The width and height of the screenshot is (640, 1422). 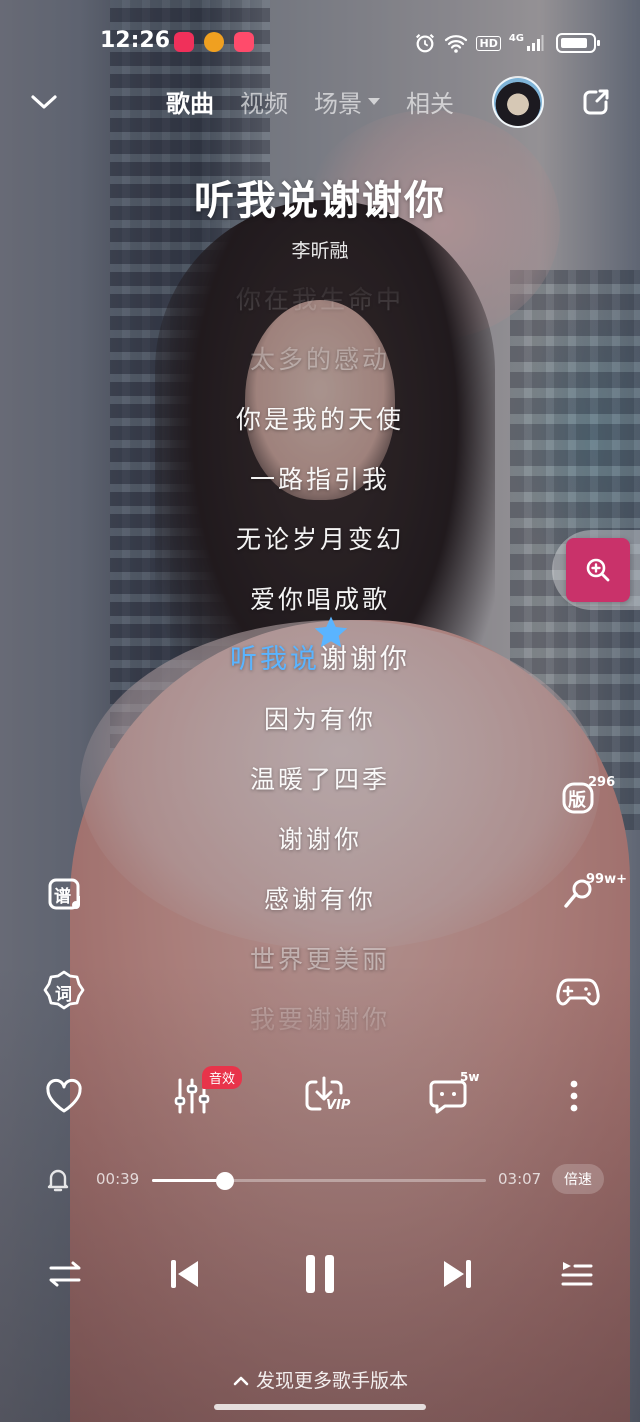 I want to click on progress-row: 00:39 03:07 倍速, so click(x=320, y=1180).